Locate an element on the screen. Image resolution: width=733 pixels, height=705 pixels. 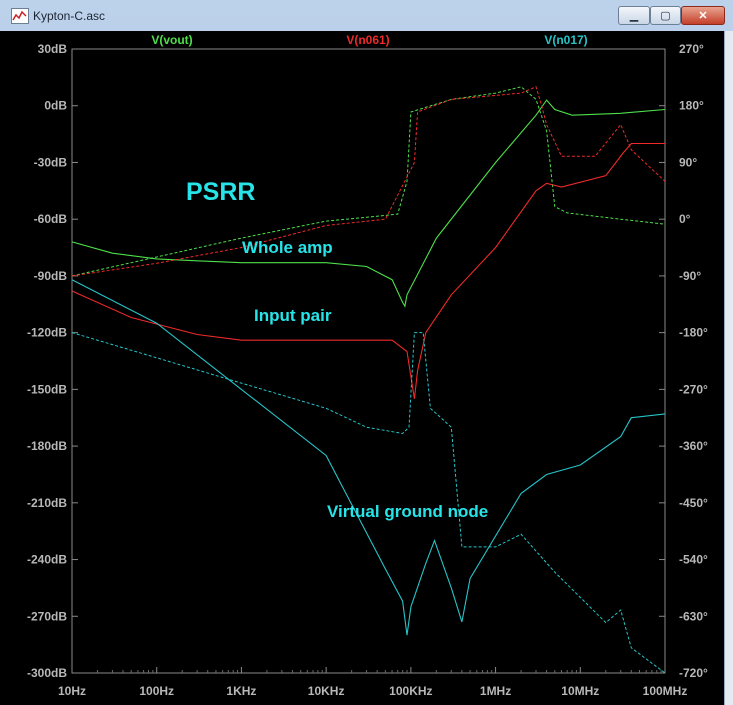
left-tick-label: -120dB is located at coordinates (47, 333).